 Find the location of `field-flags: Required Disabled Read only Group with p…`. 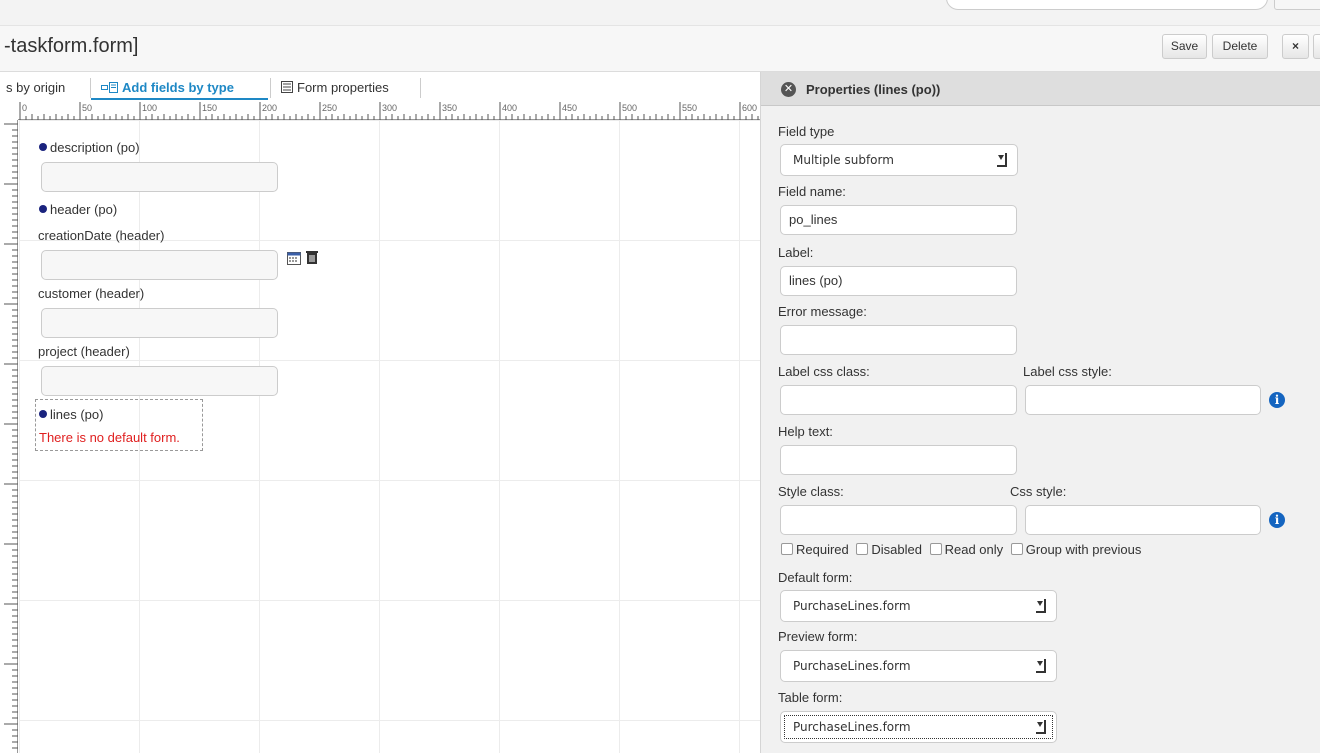

field-flags: Required Disabled Read only Group with p… is located at coordinates (963, 549).